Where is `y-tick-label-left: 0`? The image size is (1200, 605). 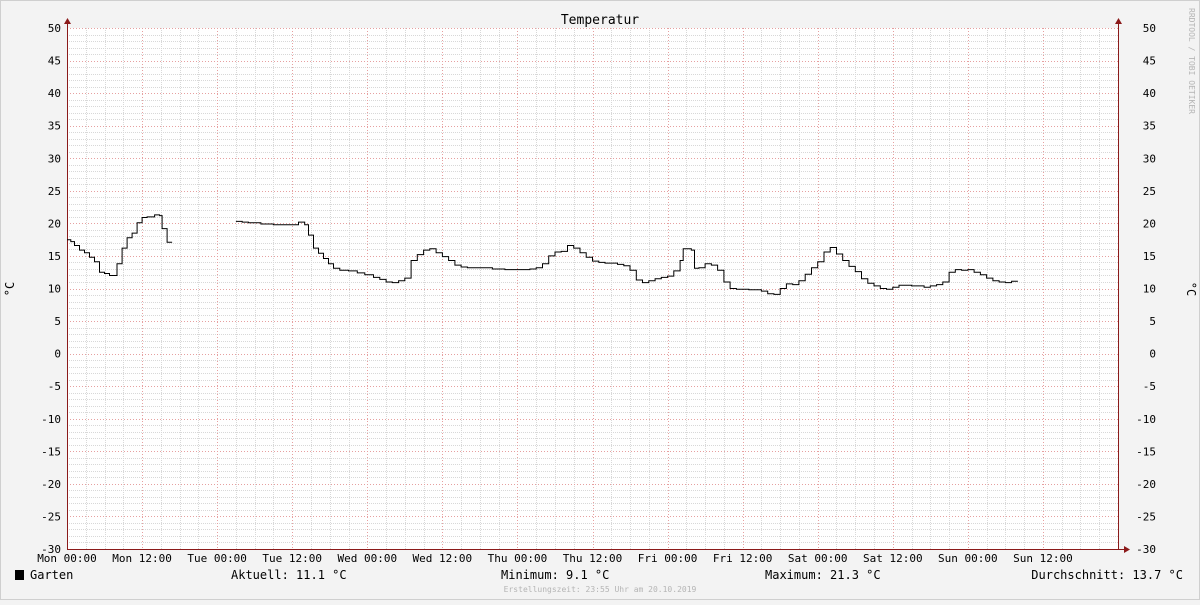 y-tick-label-left: 0 is located at coordinates (57, 354).